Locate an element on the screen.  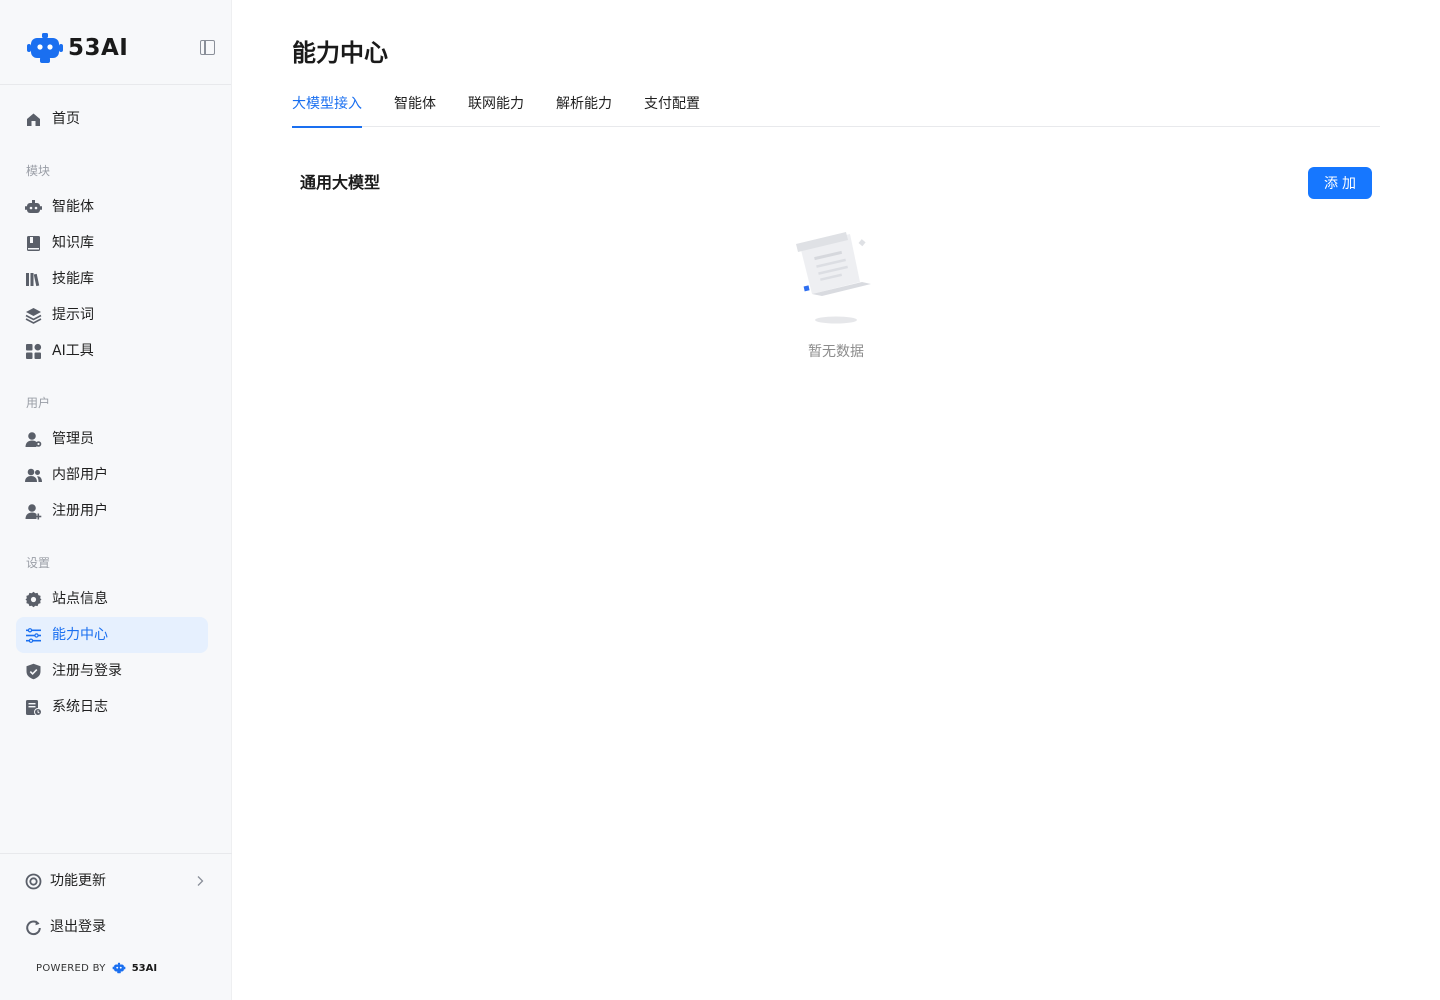
sidebar-item-home: 首页 is located at coordinates (112, 119).